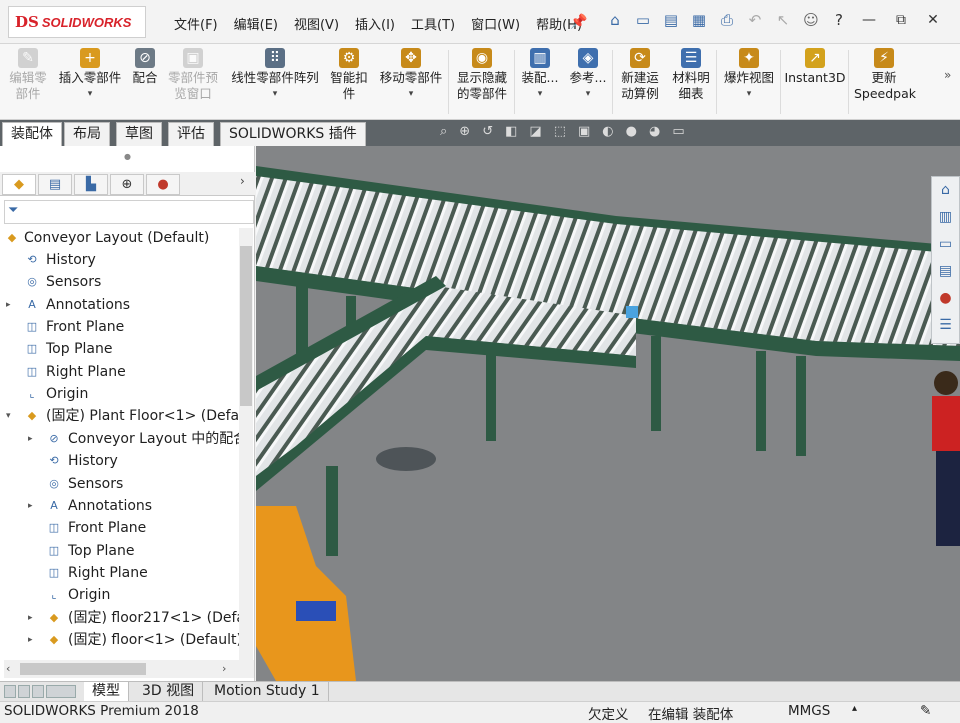 The height and width of the screenshot is (723, 960). I want to click on exploded-view-button: ✦ 爆炸视图 ▾, so click(749, 75).